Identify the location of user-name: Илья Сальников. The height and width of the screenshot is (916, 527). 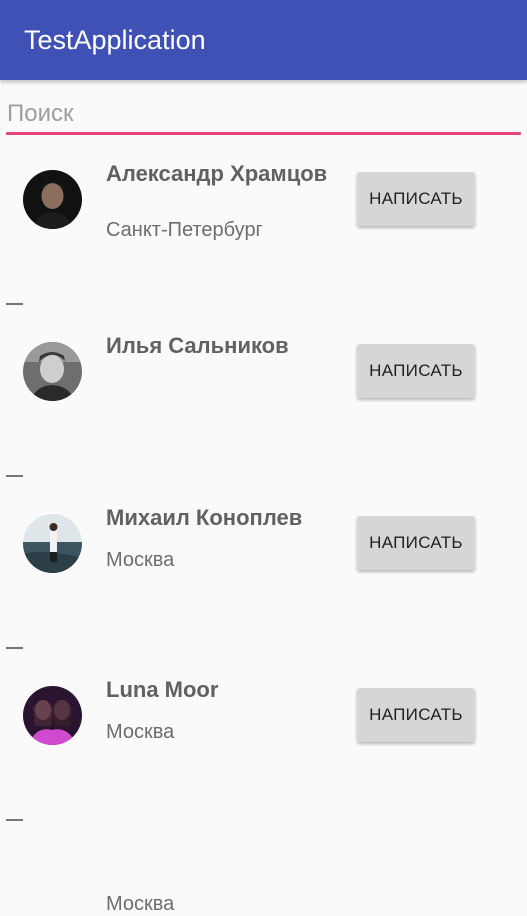
(197, 345).